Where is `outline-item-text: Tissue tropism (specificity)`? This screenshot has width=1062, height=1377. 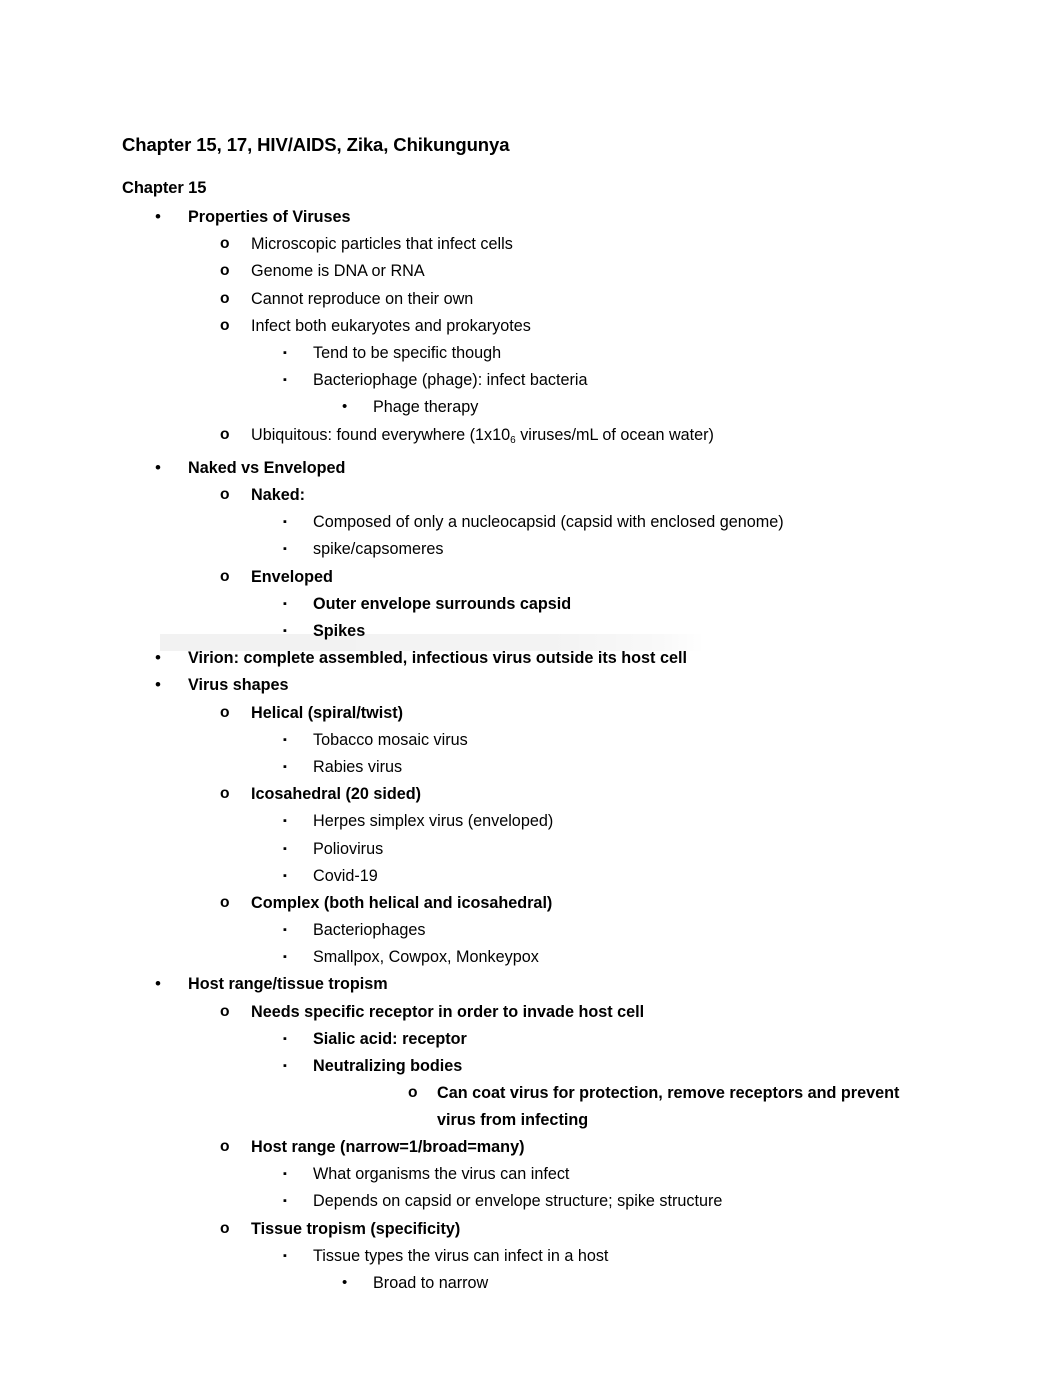
outline-item-text: Tissue tropism (specificity) is located at coordinates (356, 1228).